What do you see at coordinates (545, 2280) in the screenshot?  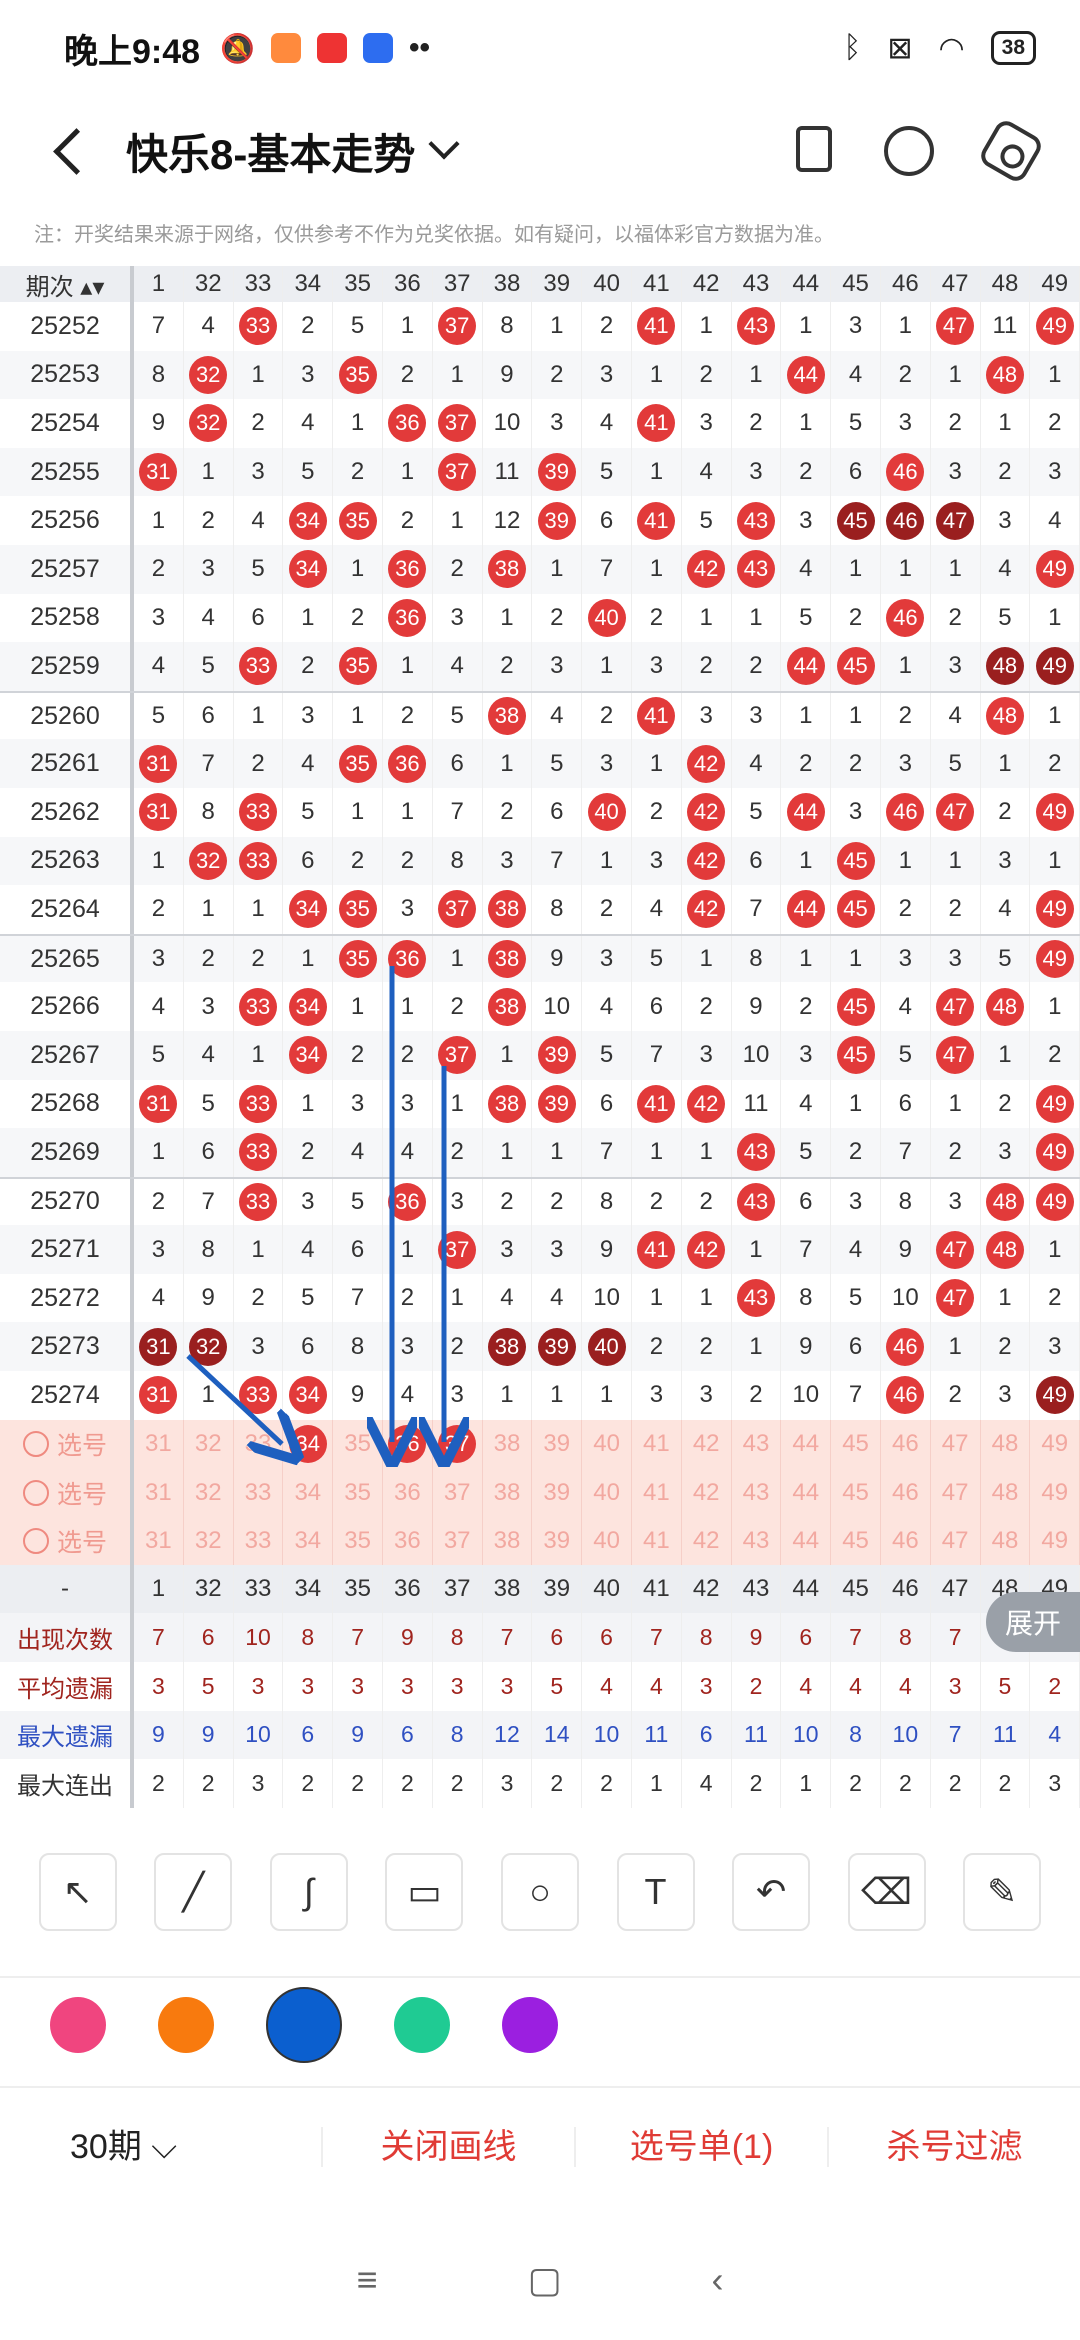 I see `home-icon: ▢` at bounding box center [545, 2280].